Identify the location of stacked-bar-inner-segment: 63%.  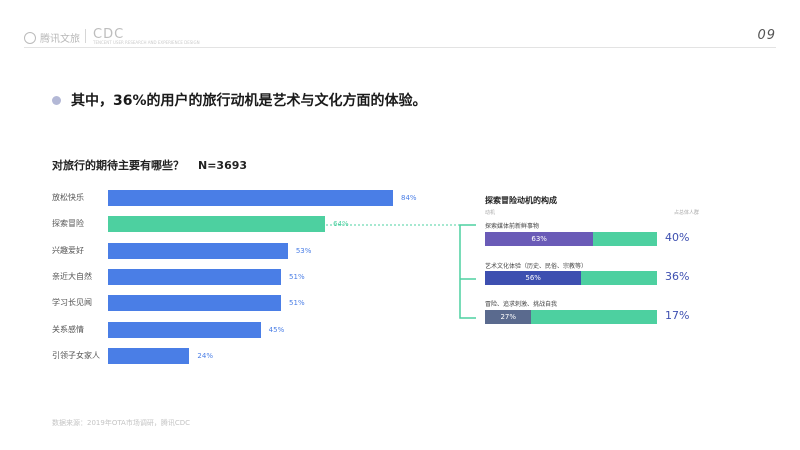
(539, 239).